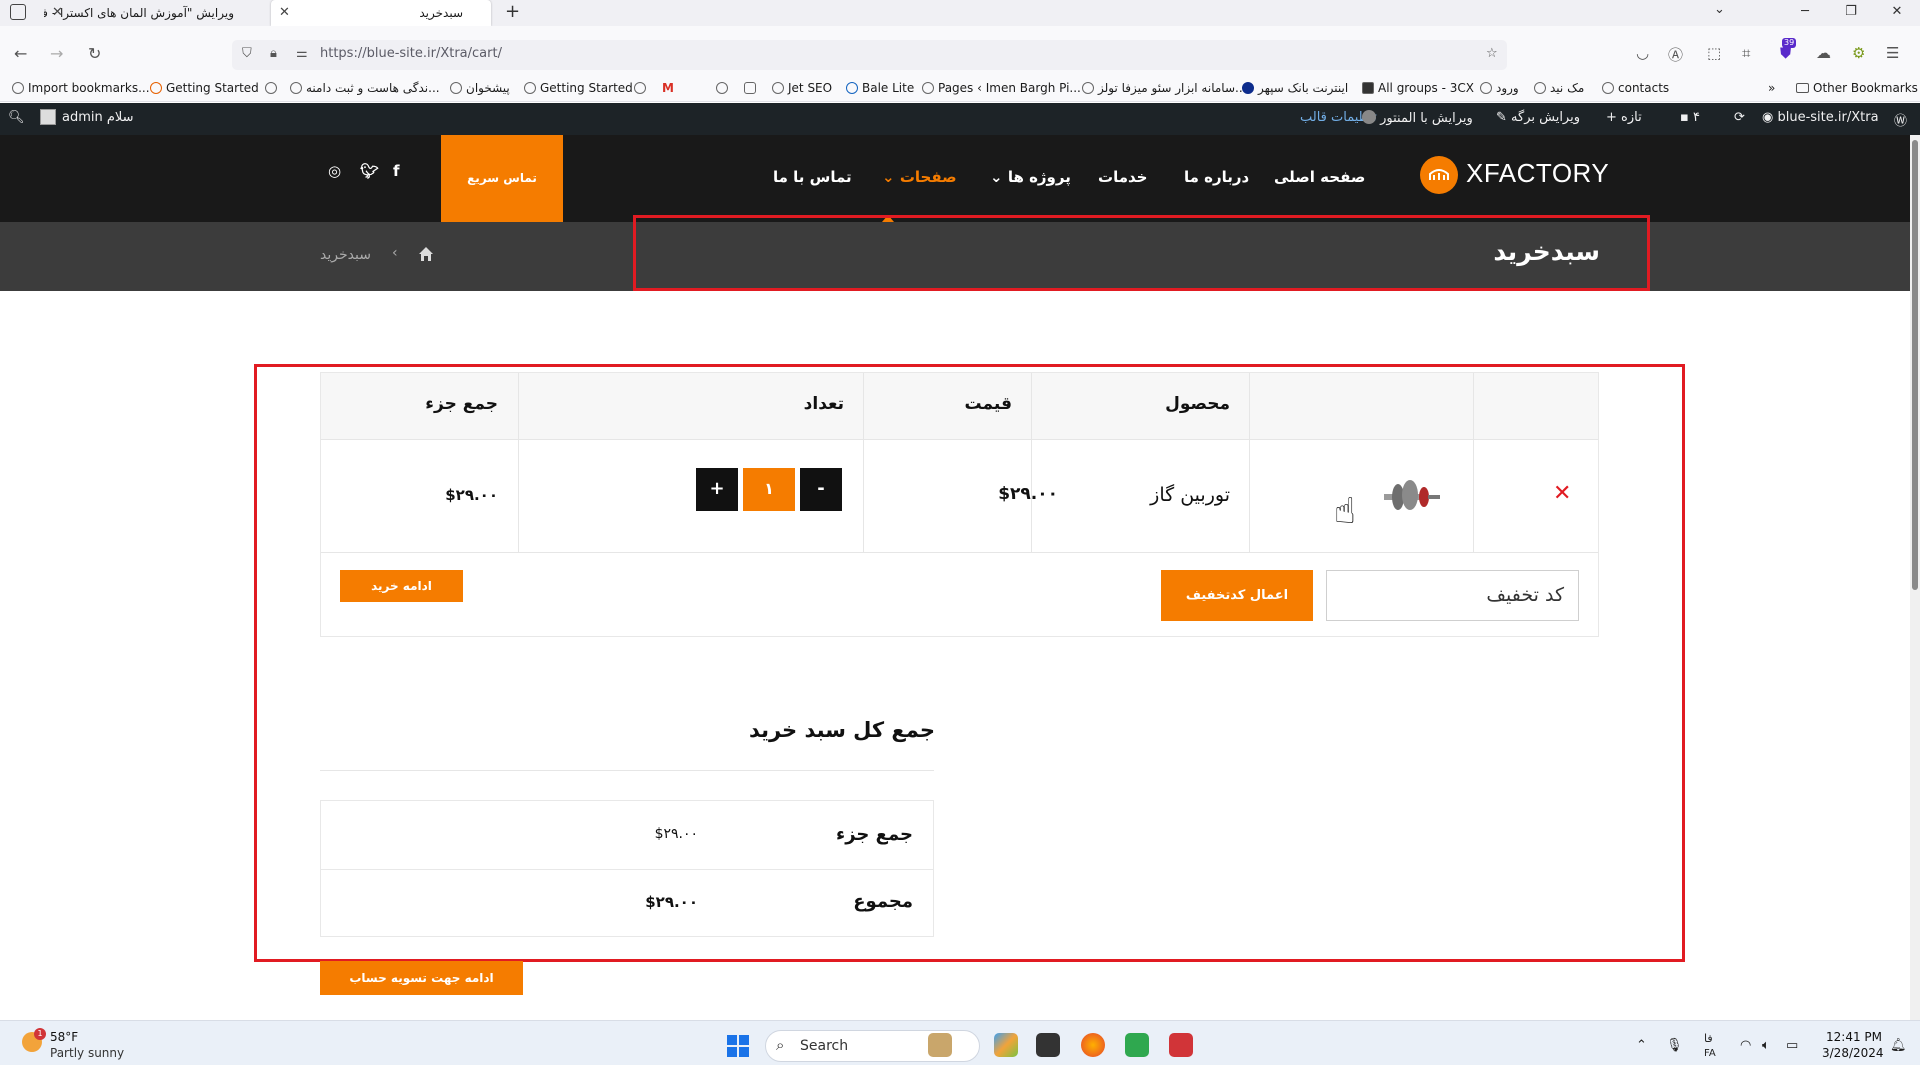 The height and width of the screenshot is (1065, 1920). What do you see at coordinates (1851, 13) in the screenshot?
I see `restore-icon: ❐` at bounding box center [1851, 13].